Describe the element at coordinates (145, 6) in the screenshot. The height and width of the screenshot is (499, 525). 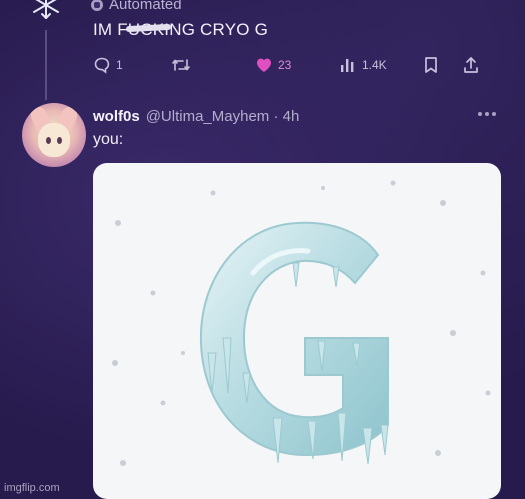
I see `automated-label: Automated` at that location.